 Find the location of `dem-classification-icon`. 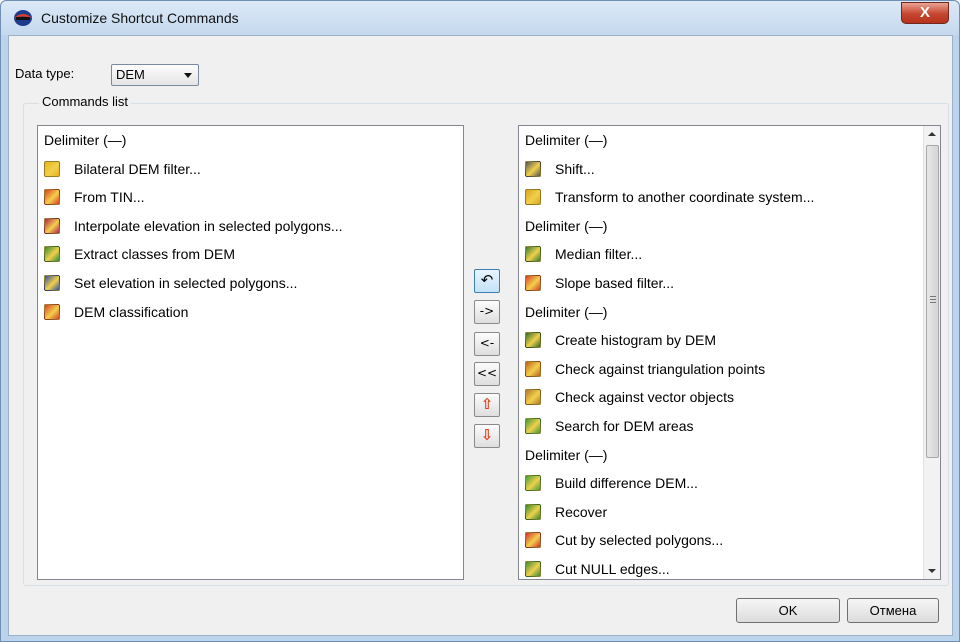

dem-classification-icon is located at coordinates (52, 311).